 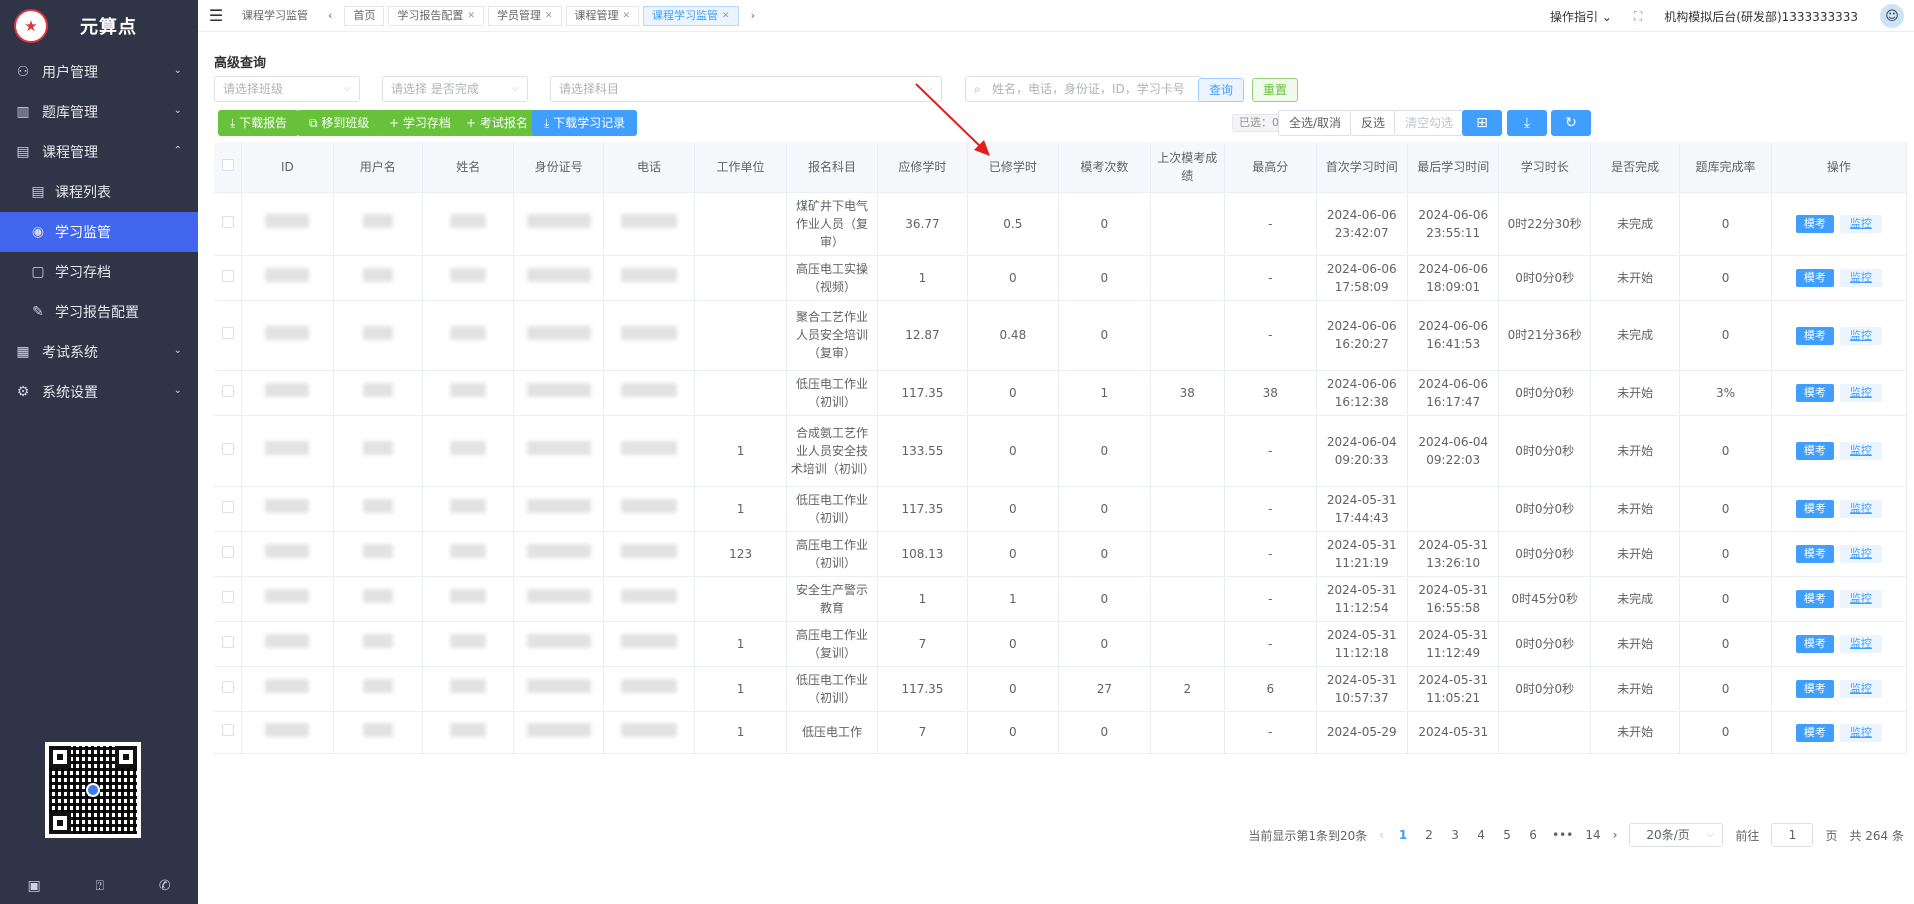 I want to click on sidebar-item: ▤ 课程管理 ⌃, so click(x=99, y=152).